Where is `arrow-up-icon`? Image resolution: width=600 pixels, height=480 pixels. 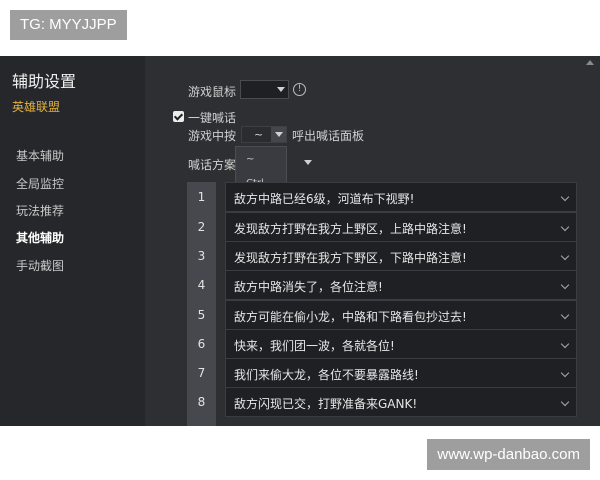 arrow-up-icon is located at coordinates (590, 62).